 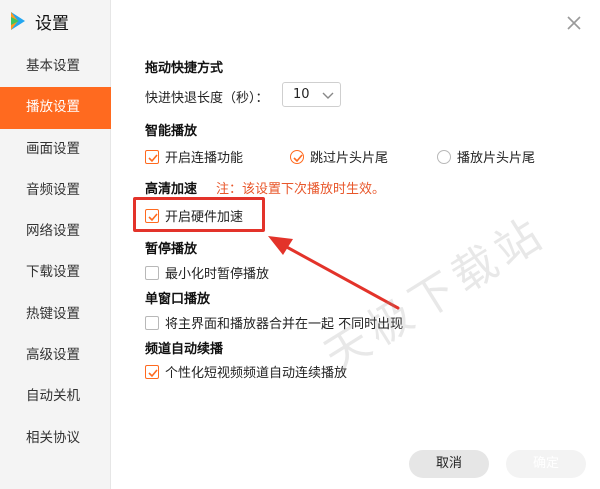 I want to click on sidebar-item-download: 下载设置, so click(x=55, y=272).